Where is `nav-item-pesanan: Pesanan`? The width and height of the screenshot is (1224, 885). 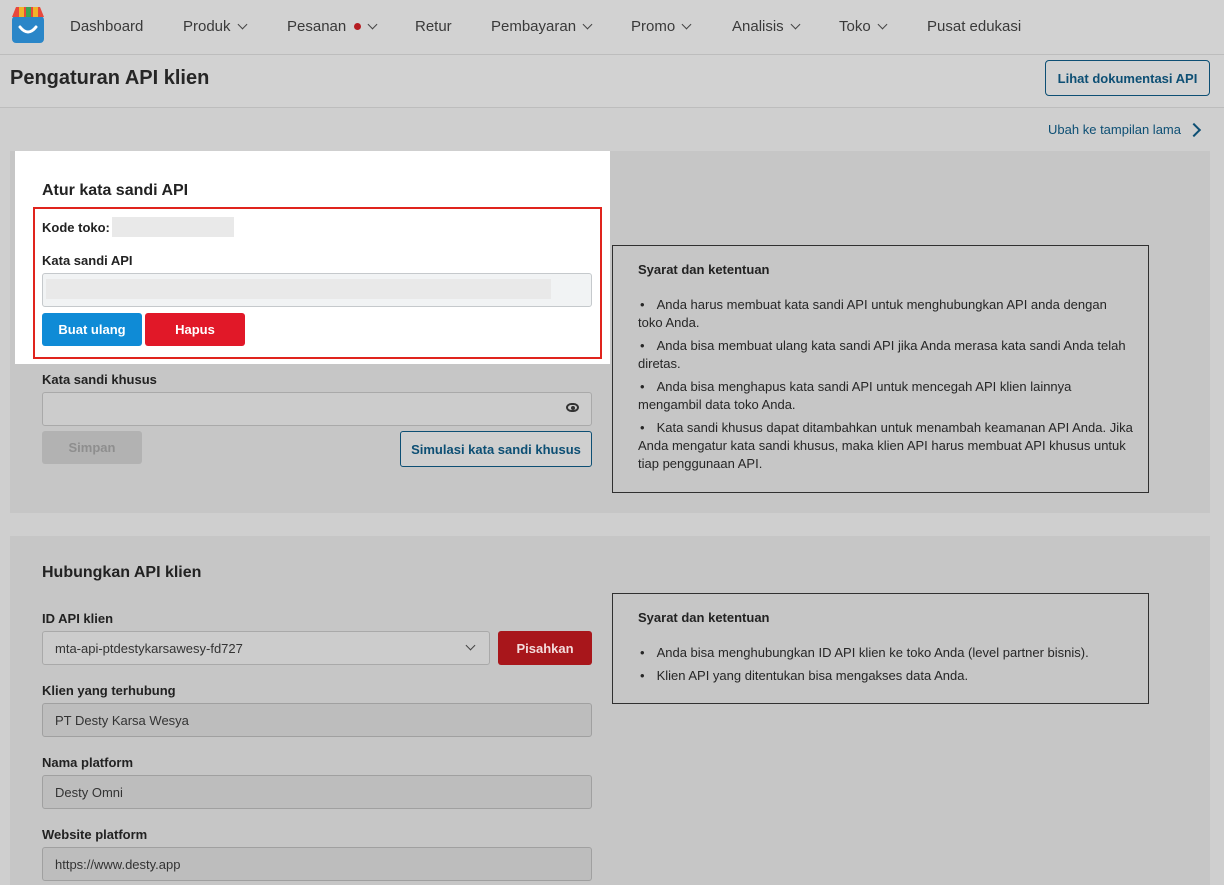 nav-item-pesanan: Pesanan is located at coordinates (332, 26).